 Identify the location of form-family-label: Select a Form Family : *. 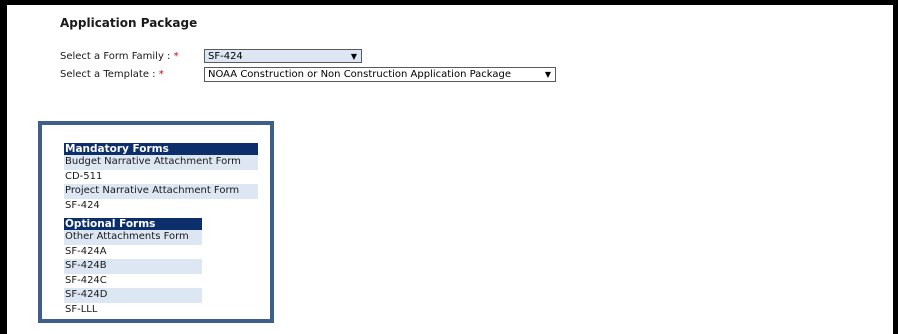
(119, 56).